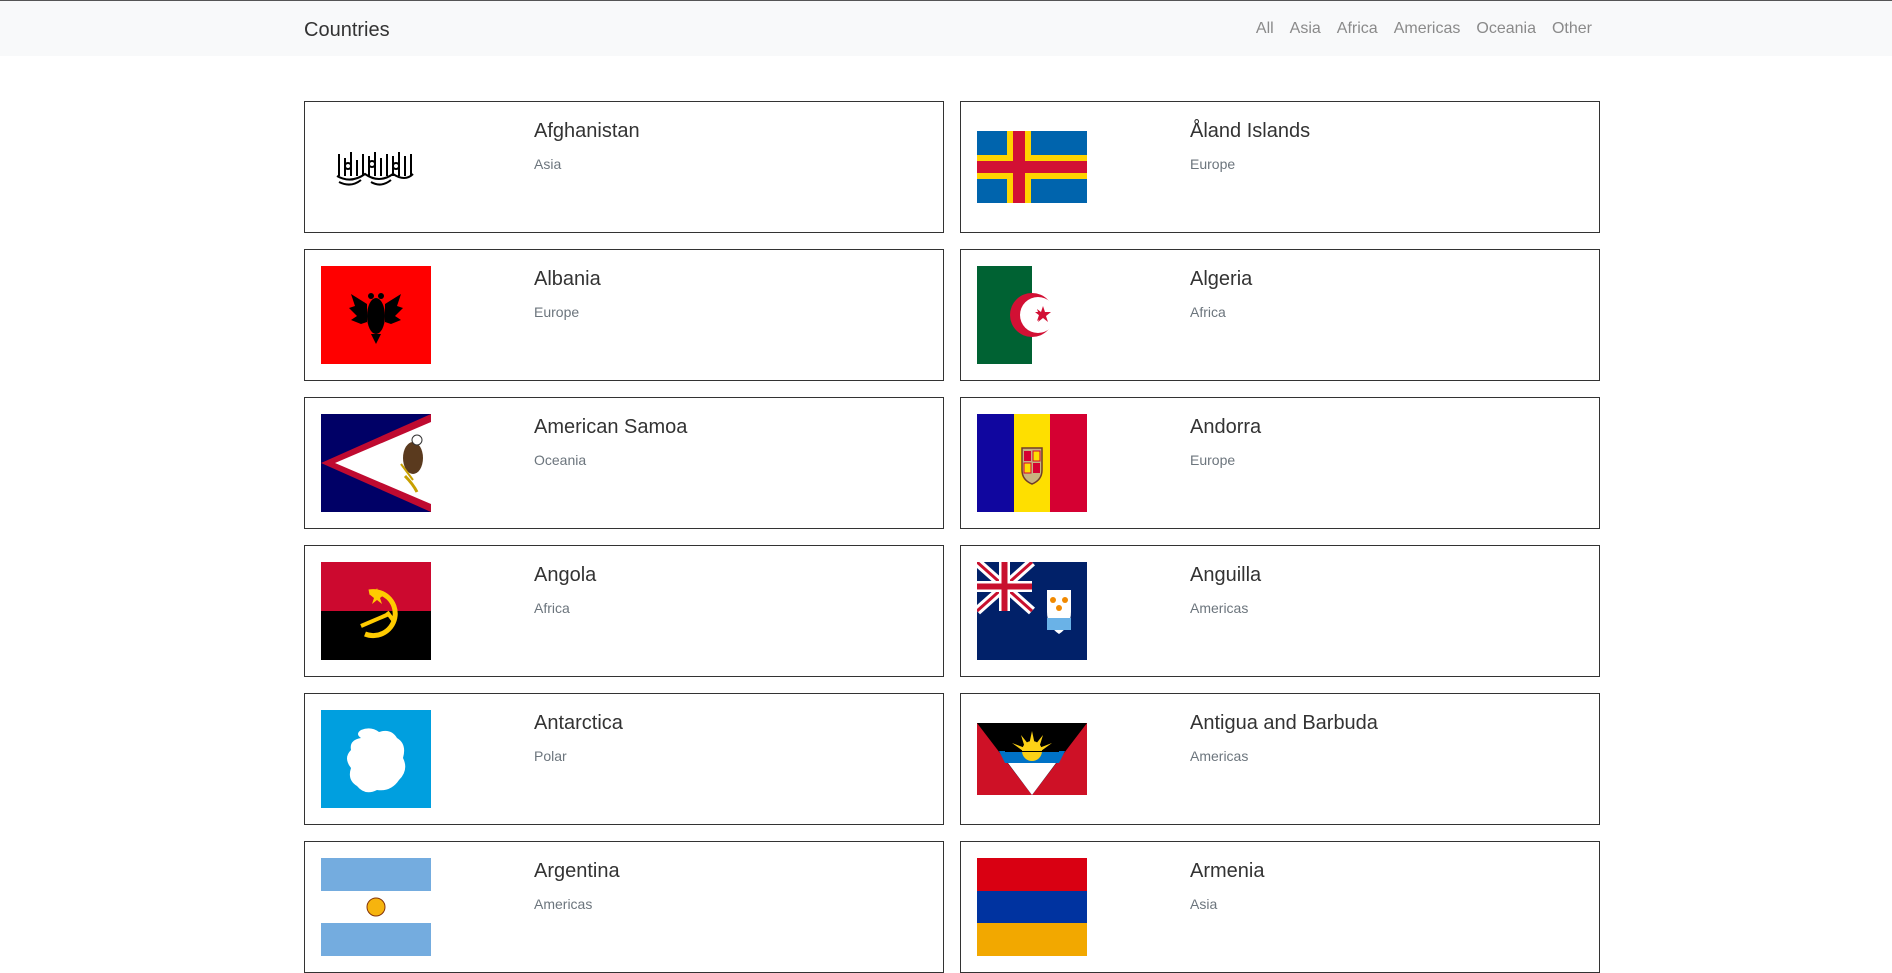 Image resolution: width=1892 pixels, height=973 pixels. Describe the element at coordinates (376, 463) in the screenshot. I see `american-samoa-flag-icon` at that location.